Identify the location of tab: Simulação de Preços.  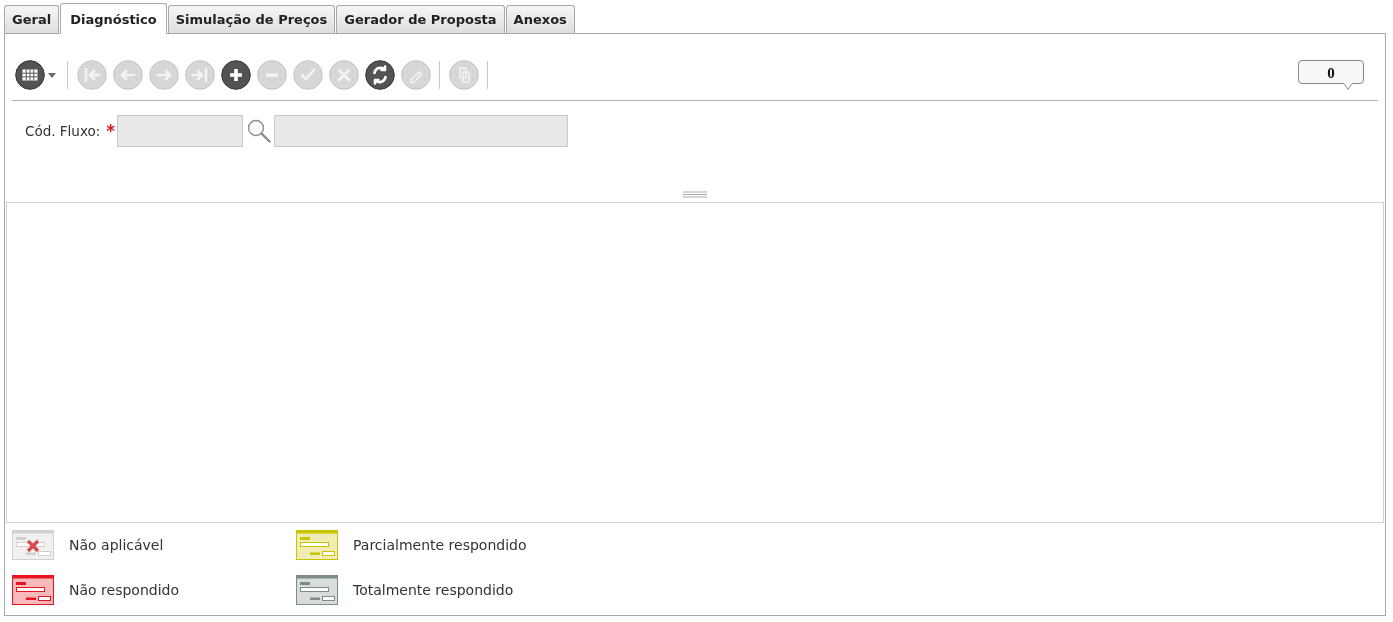
(251, 19).